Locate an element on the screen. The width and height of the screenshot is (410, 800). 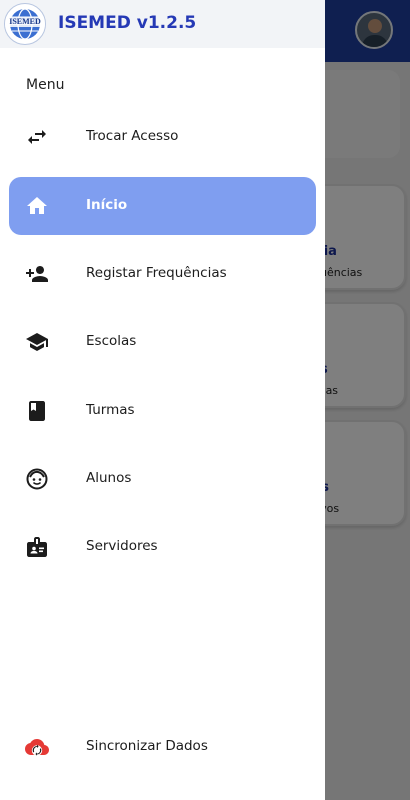
sync-data-button: Sincronizar Dados is located at coordinates (162, 747).